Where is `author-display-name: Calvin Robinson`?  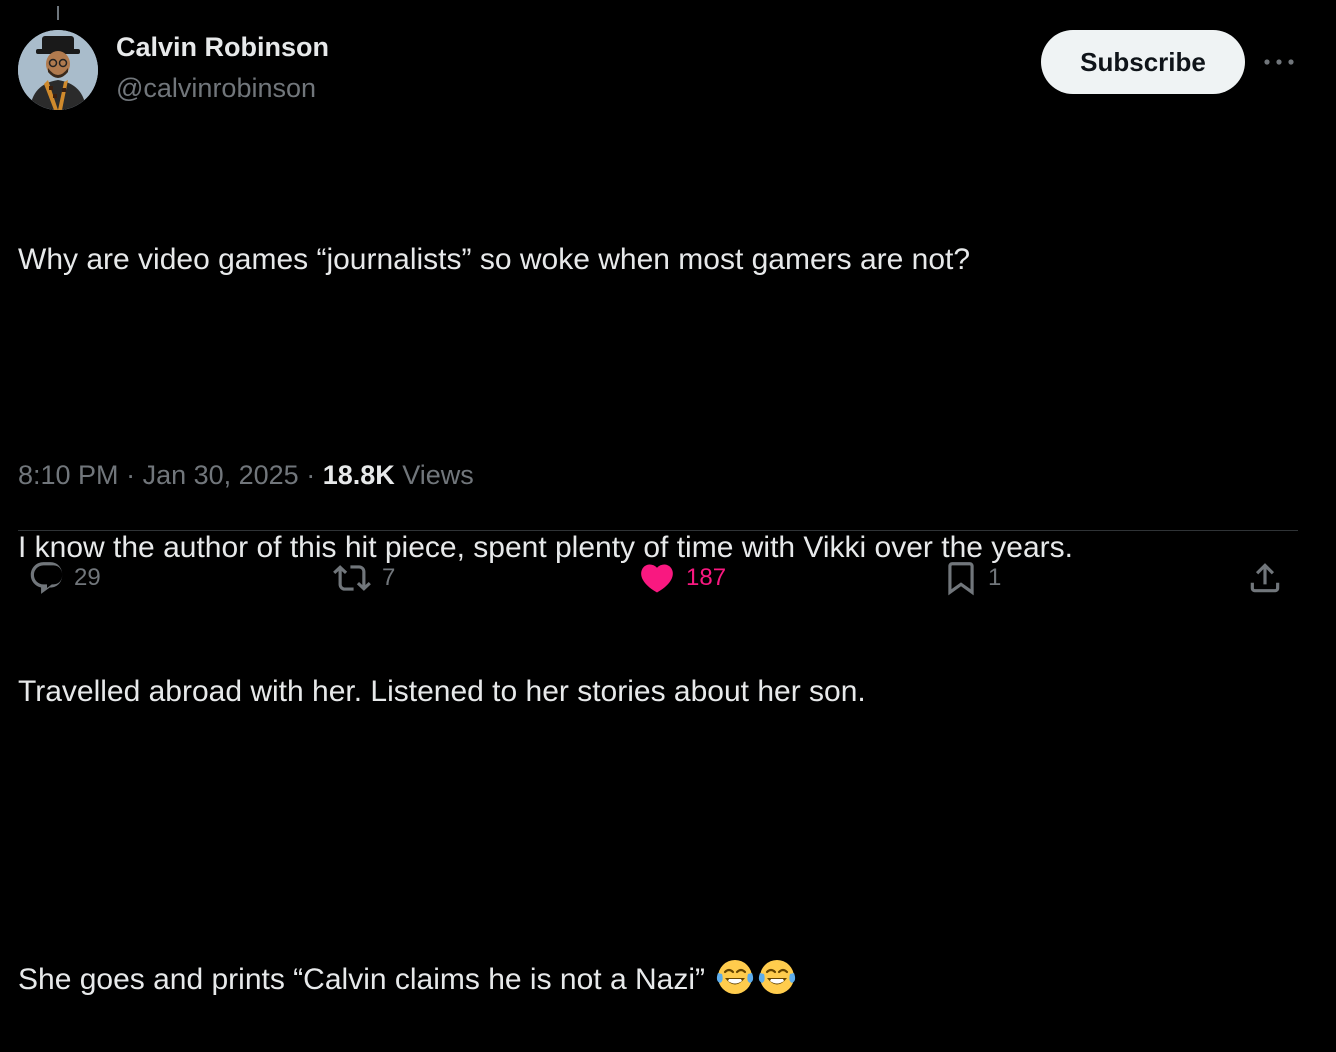 author-display-name: Calvin Robinson is located at coordinates (222, 47).